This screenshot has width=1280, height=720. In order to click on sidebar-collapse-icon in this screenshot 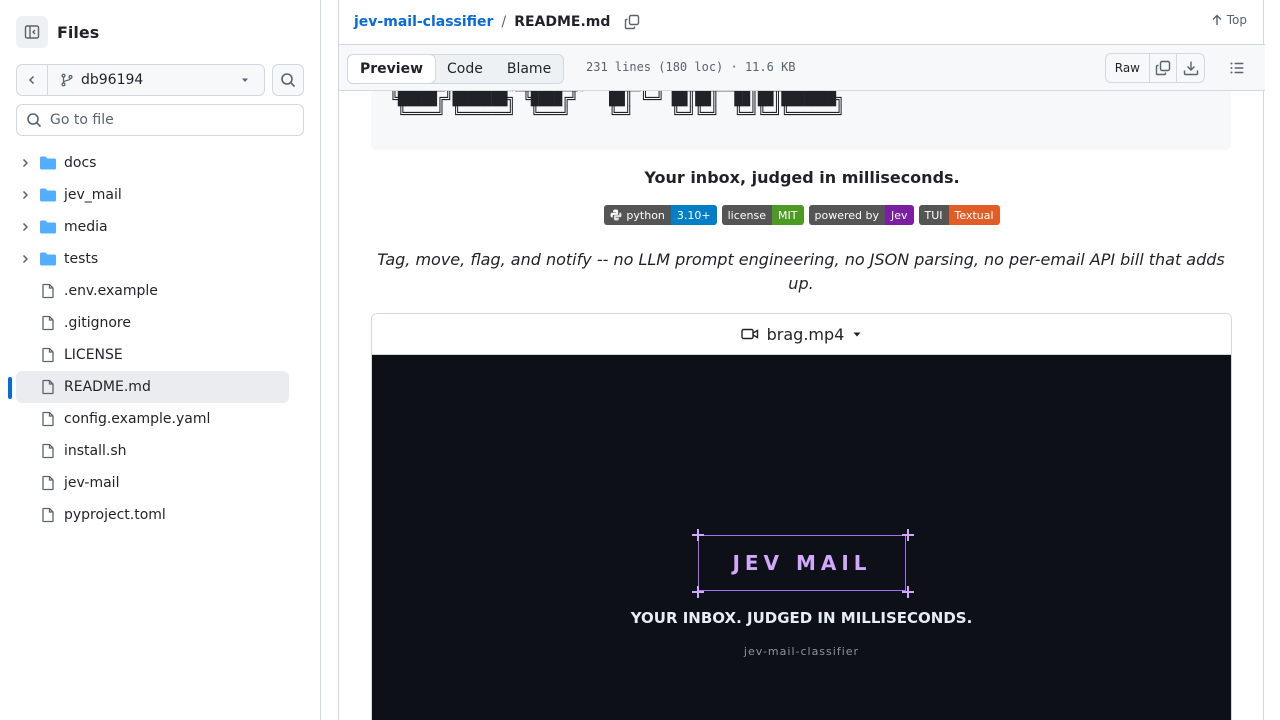, I will do `click(32, 32)`.